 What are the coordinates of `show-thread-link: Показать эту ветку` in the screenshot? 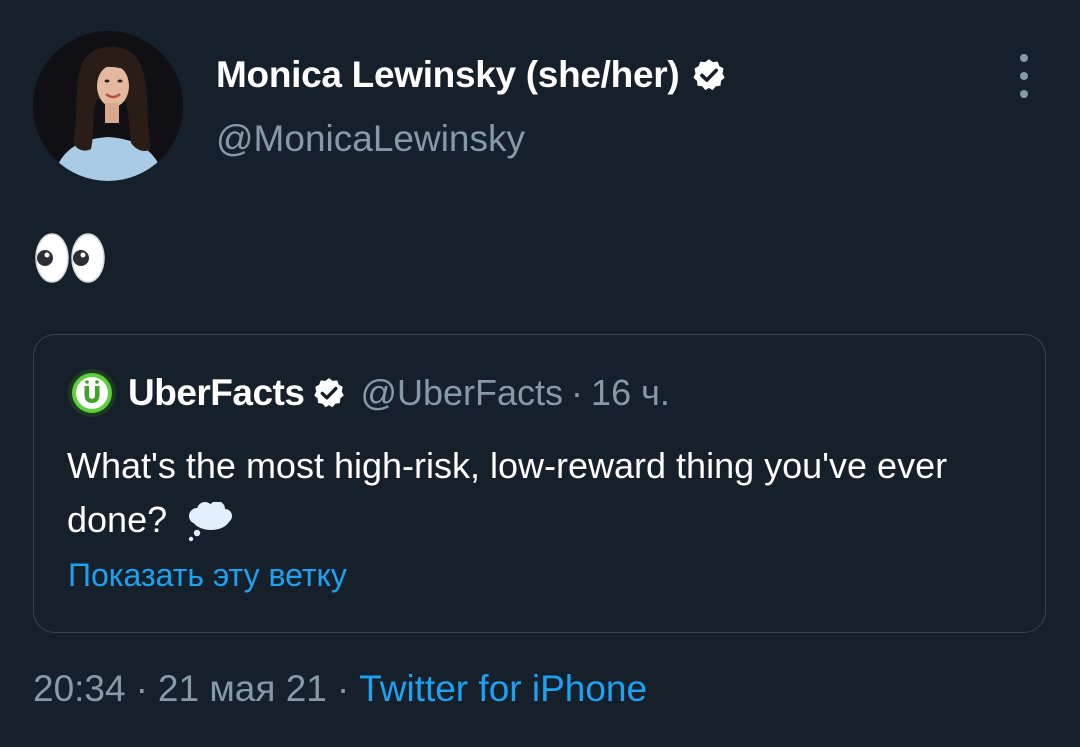 It's located at (207, 575).